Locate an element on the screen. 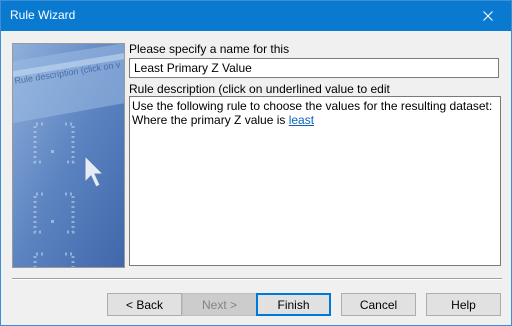  cancel-button: Cancel is located at coordinates (378, 304).